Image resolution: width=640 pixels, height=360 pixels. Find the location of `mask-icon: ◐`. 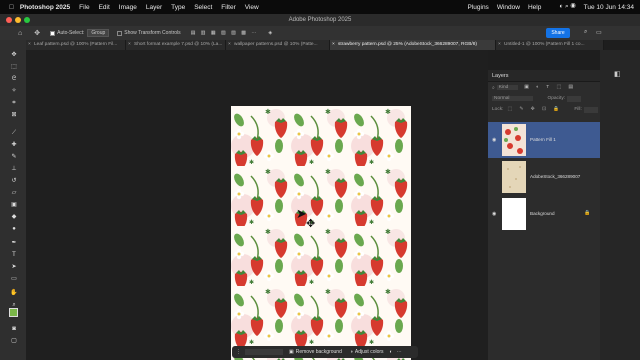

mask-icon: ◐ is located at coordinates (391, 352).